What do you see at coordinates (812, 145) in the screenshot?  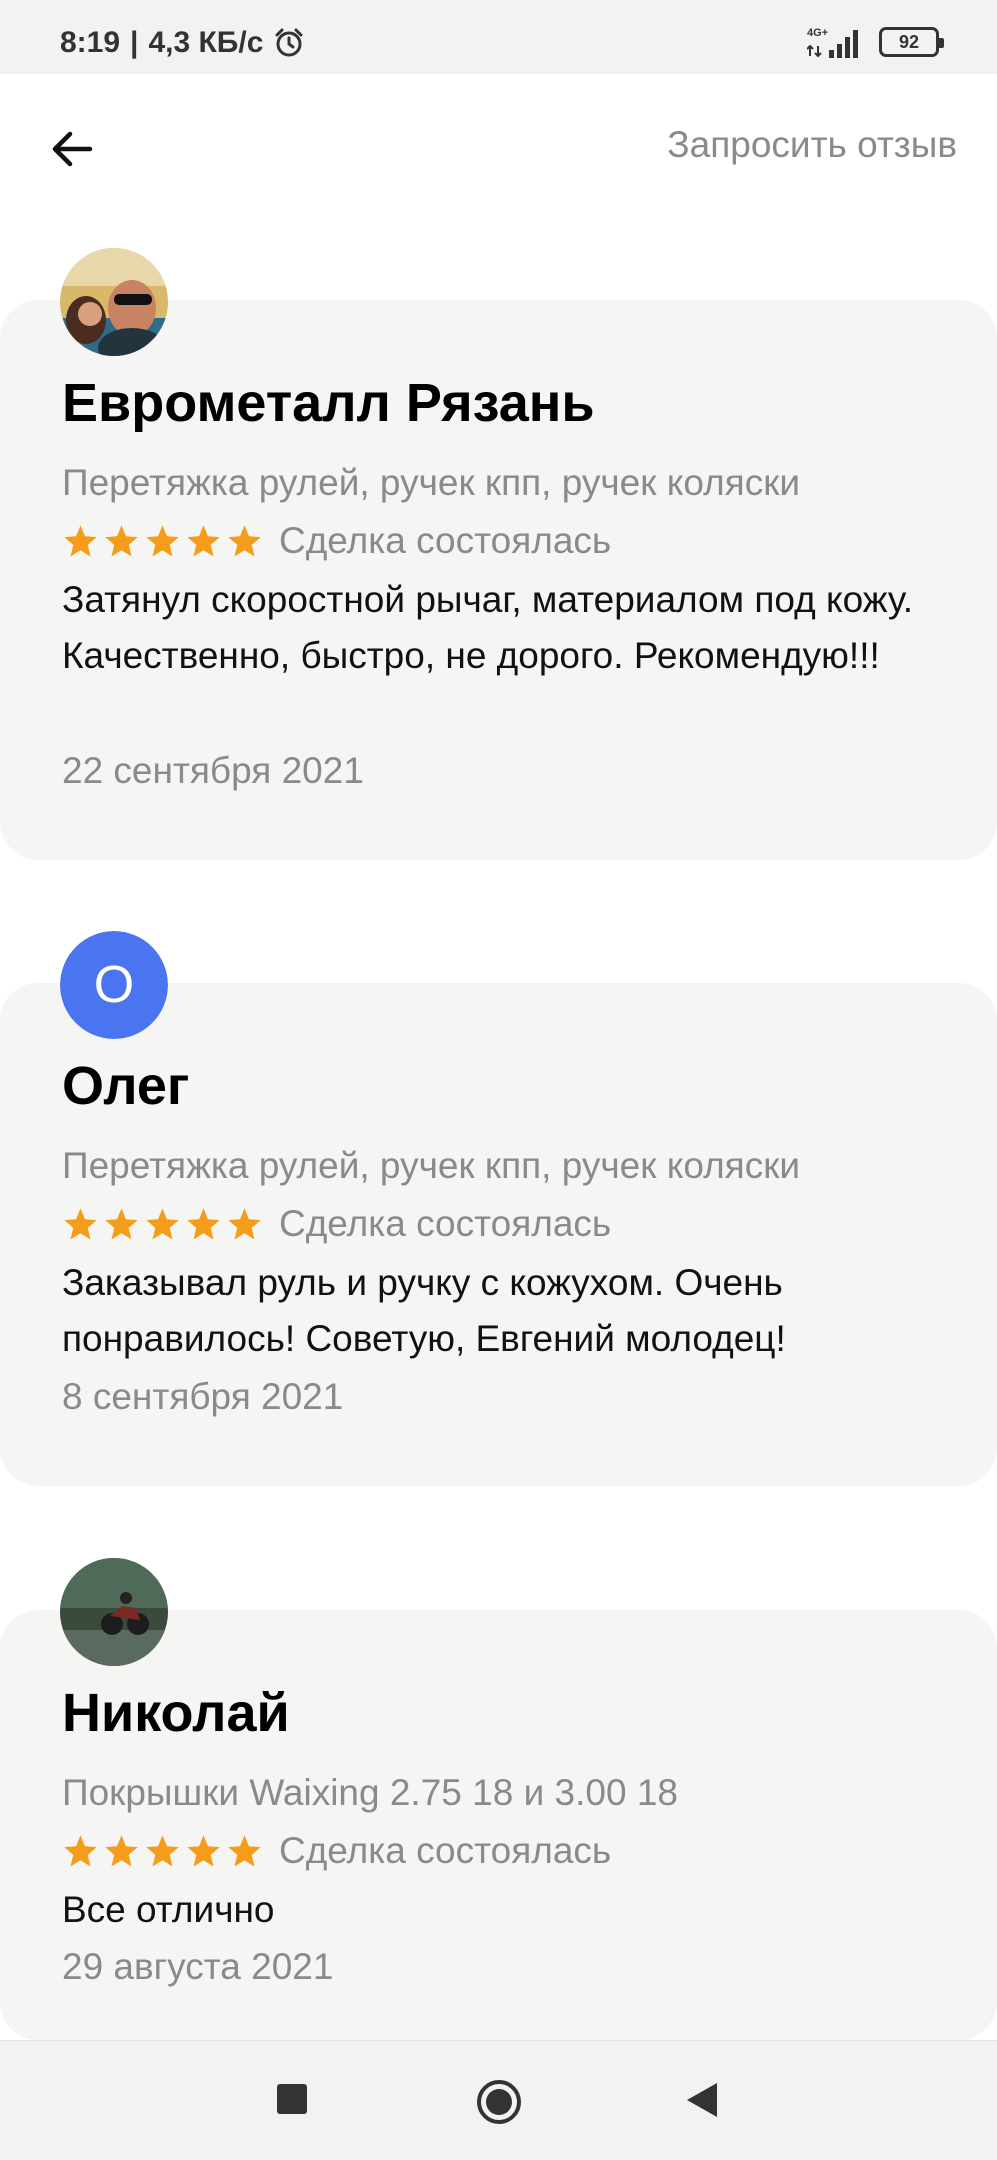 I see `request-review-button: Запросить отзыв` at bounding box center [812, 145].